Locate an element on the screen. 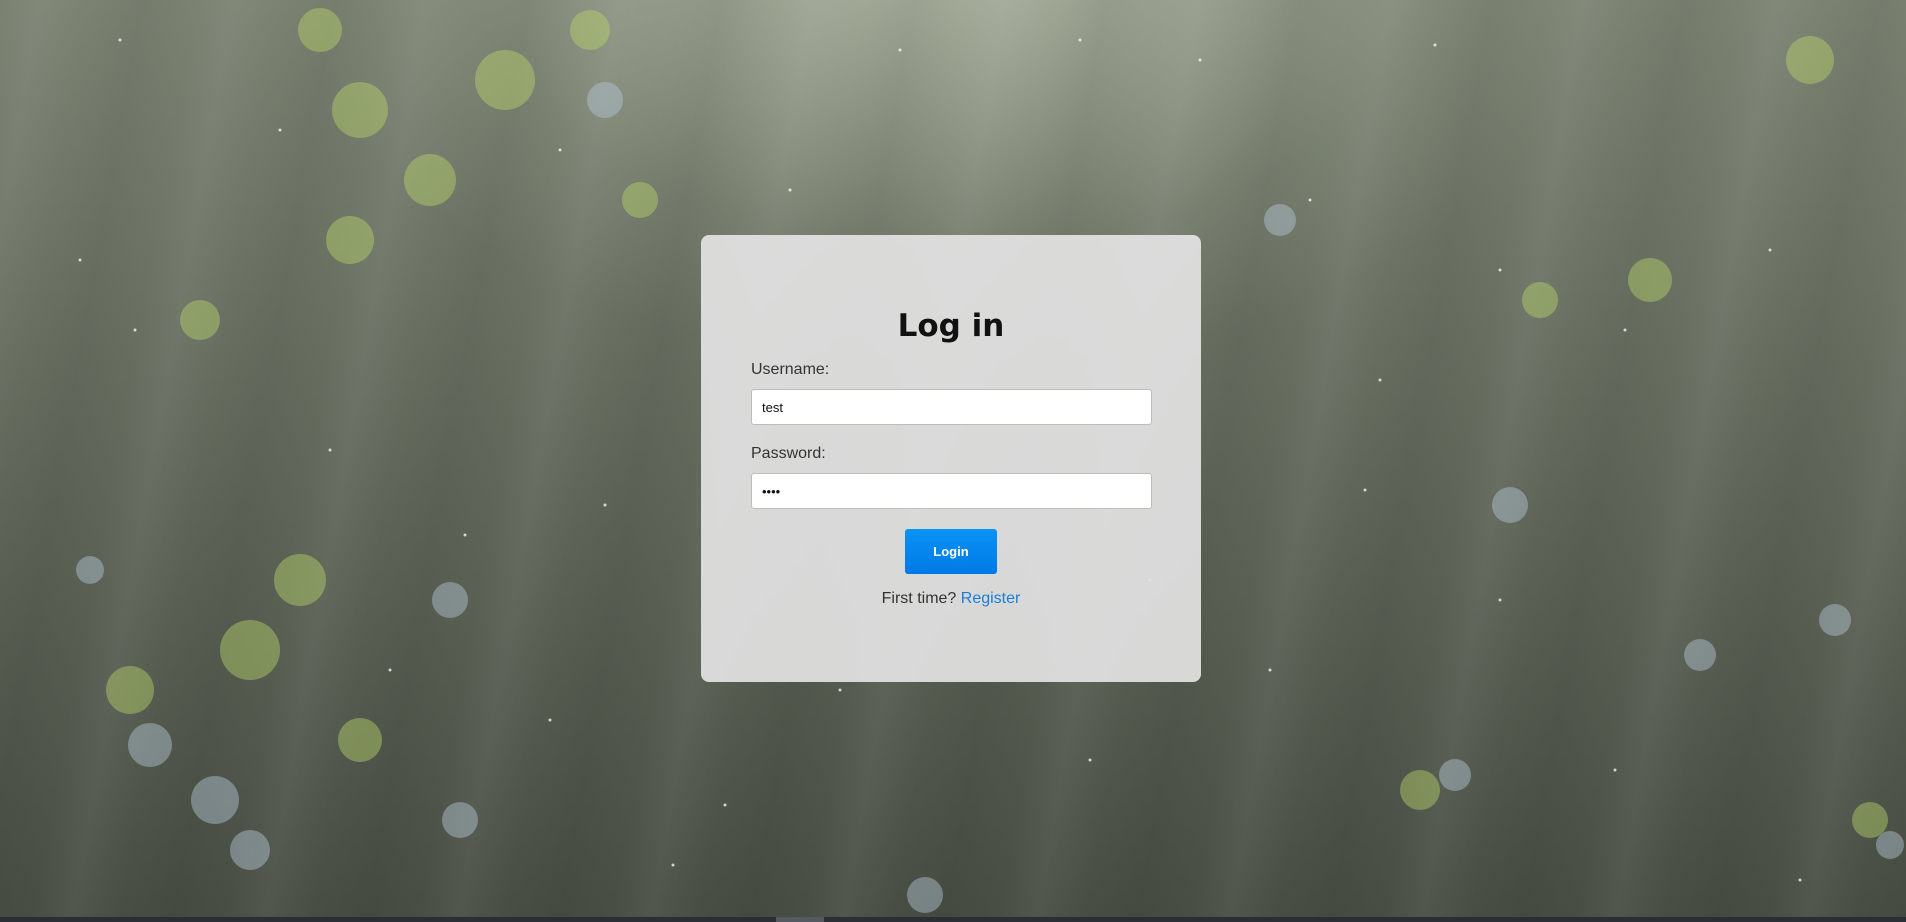 The height and width of the screenshot is (922, 1906). scrollbar-track is located at coordinates (953, 919).